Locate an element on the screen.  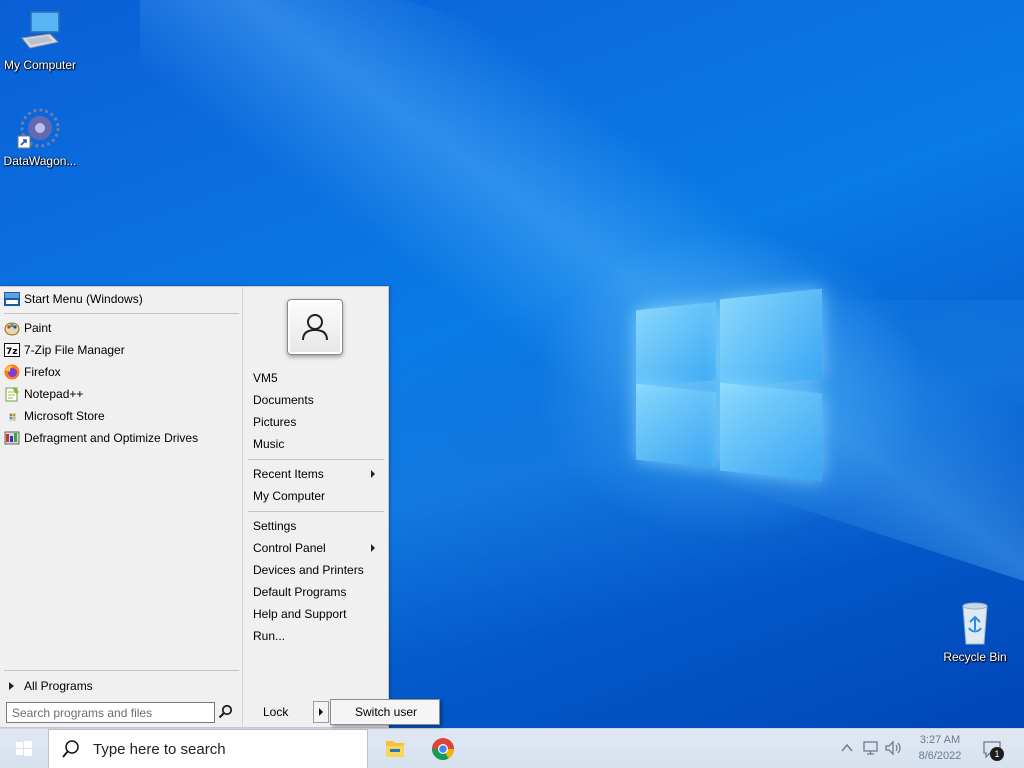
right-item-devices-and-printers: Devices and Printers is located at coordinates (317, 570).